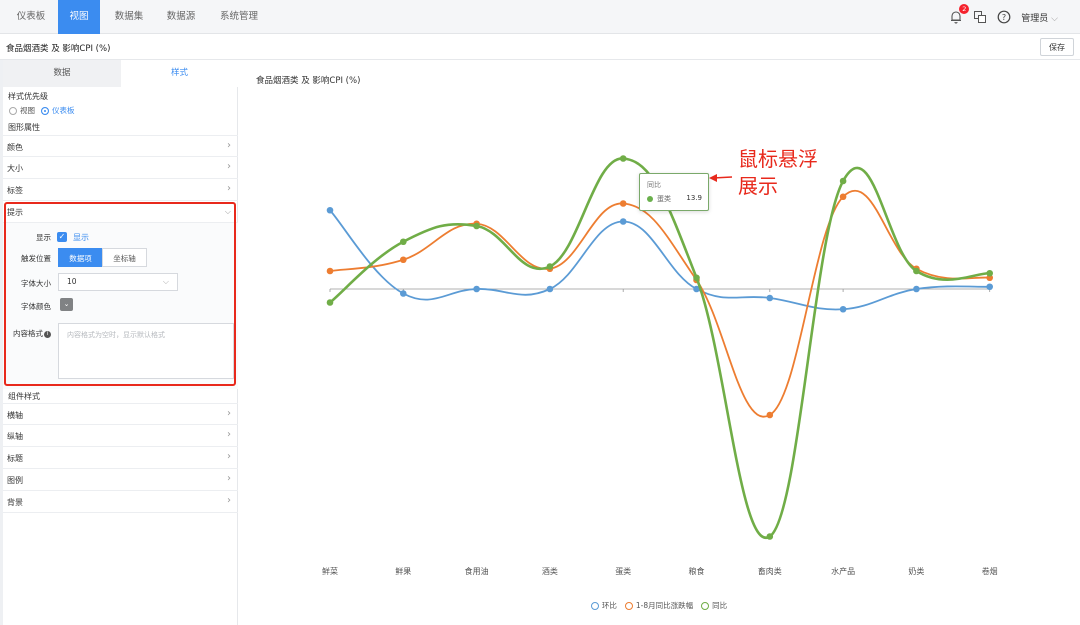  Describe the element at coordinates (540, 17) in the screenshot. I see `top-nav: 仪表板 视图 数据集 数据源 系统管理 2 ? 管理员 ⌵` at that location.